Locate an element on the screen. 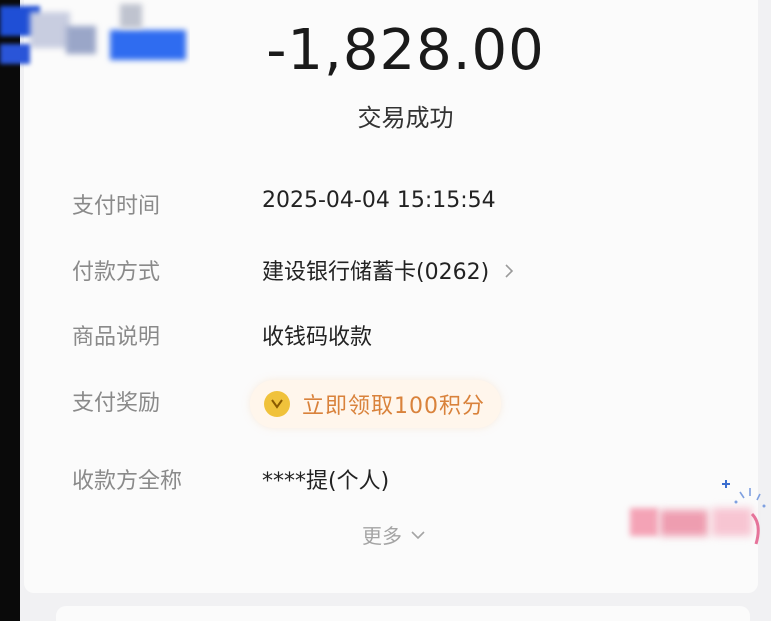 Image resolution: width=771 pixels, height=621 pixels. transaction-amount: -1,828.00 is located at coordinates (405, 50).